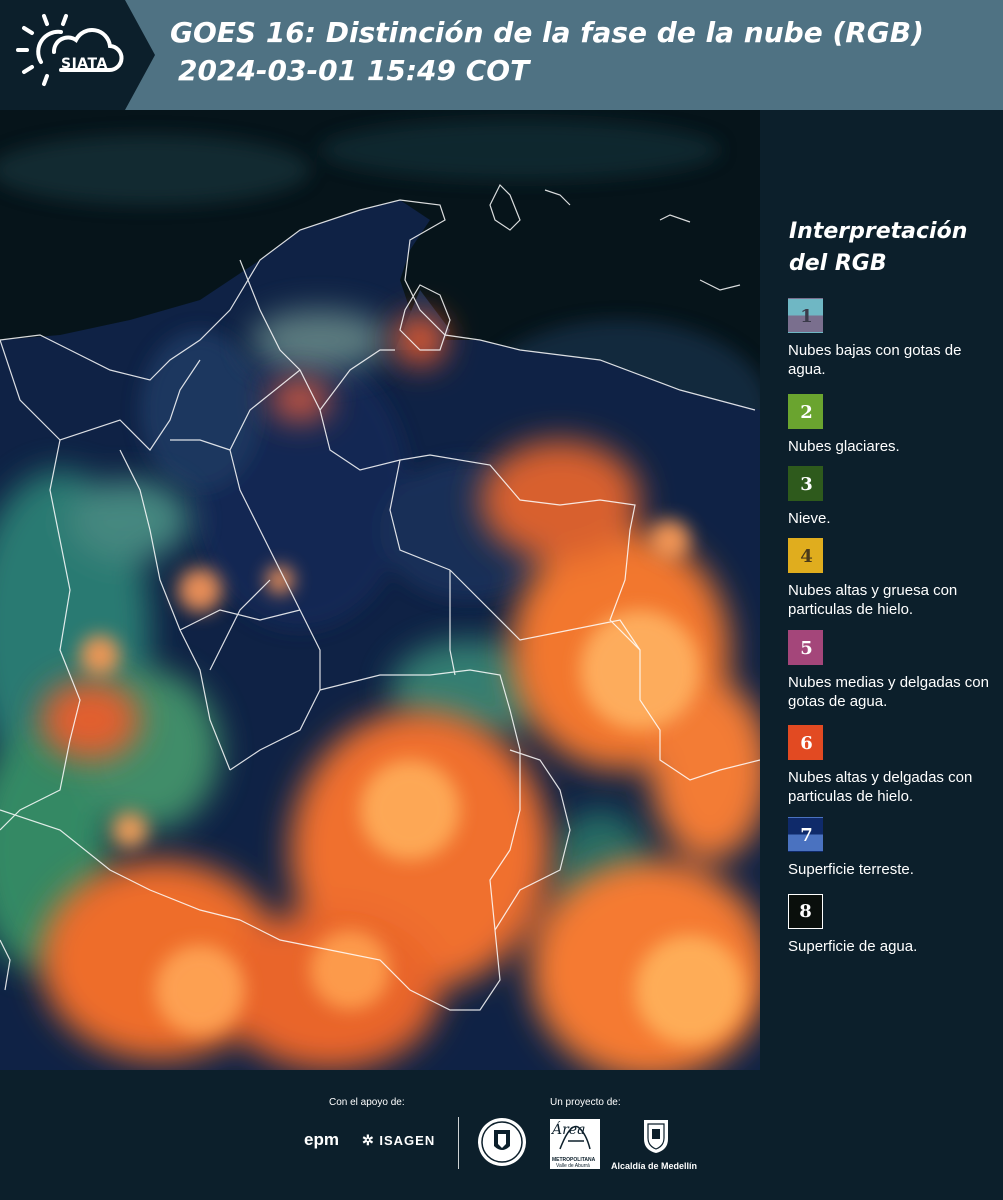 This screenshot has width=1003, height=1200. Describe the element at coordinates (573, 1166) in the screenshot. I see `area-sub2: Valle de Aburrá` at that location.